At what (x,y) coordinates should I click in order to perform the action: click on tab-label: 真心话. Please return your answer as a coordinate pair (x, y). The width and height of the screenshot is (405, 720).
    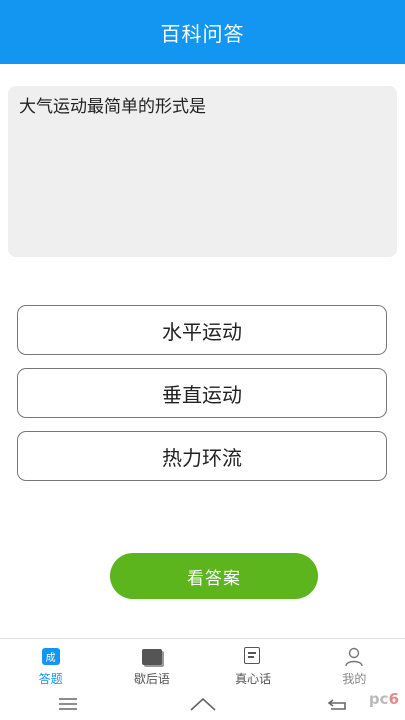
    Looking at the image, I should click on (253, 679).